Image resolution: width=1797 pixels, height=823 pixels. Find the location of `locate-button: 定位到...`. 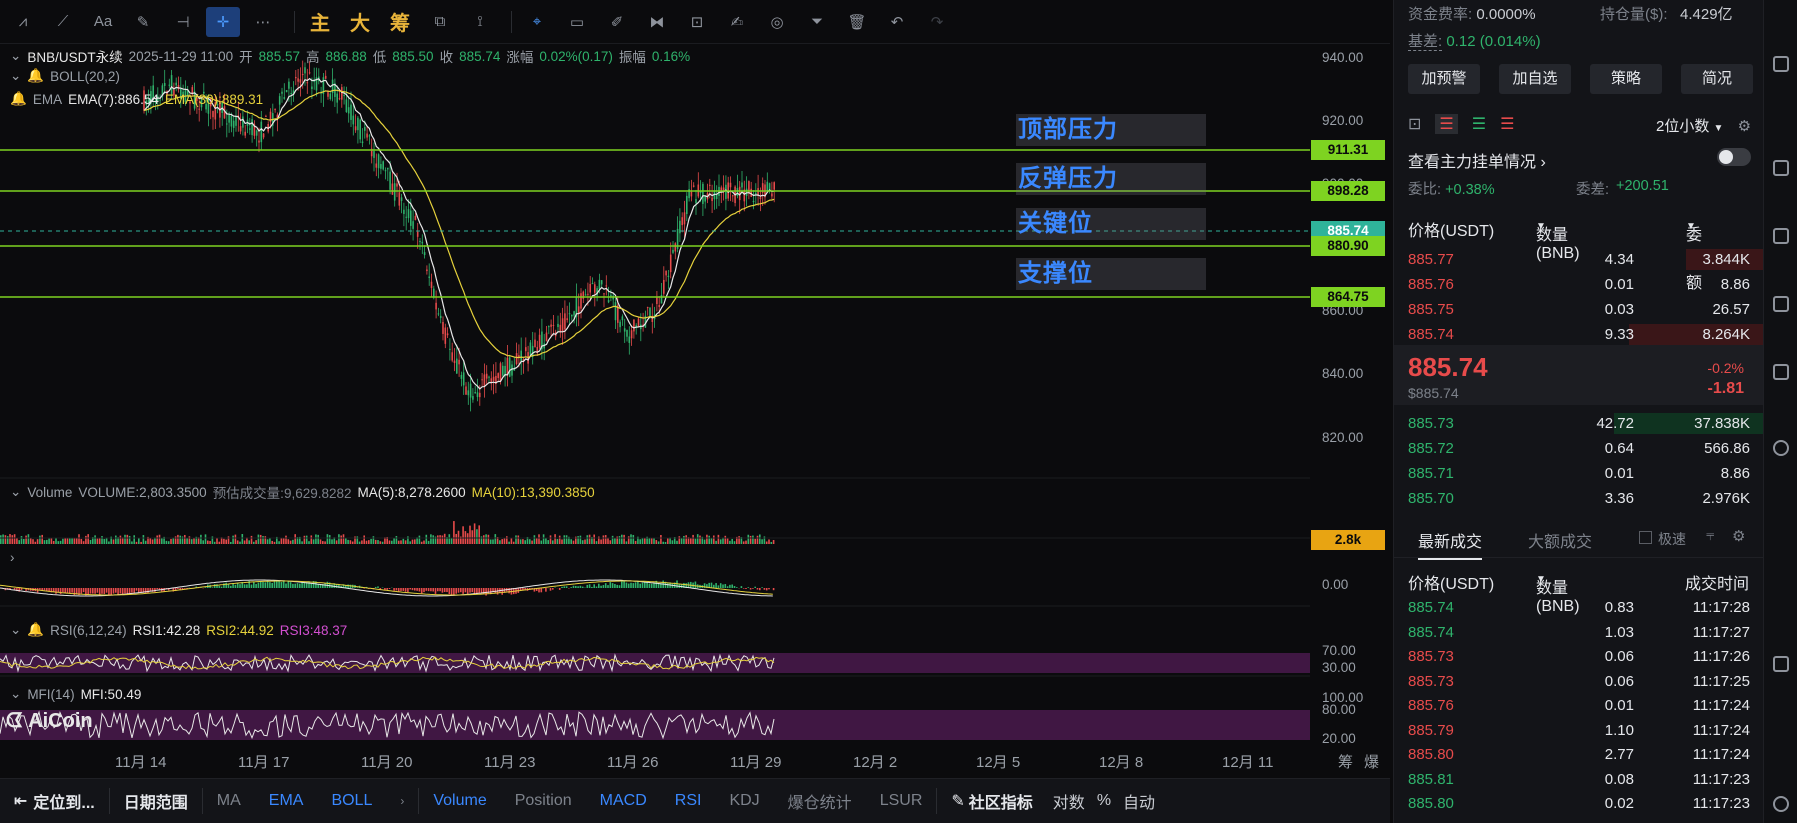

locate-button: 定位到... is located at coordinates (67, 801).